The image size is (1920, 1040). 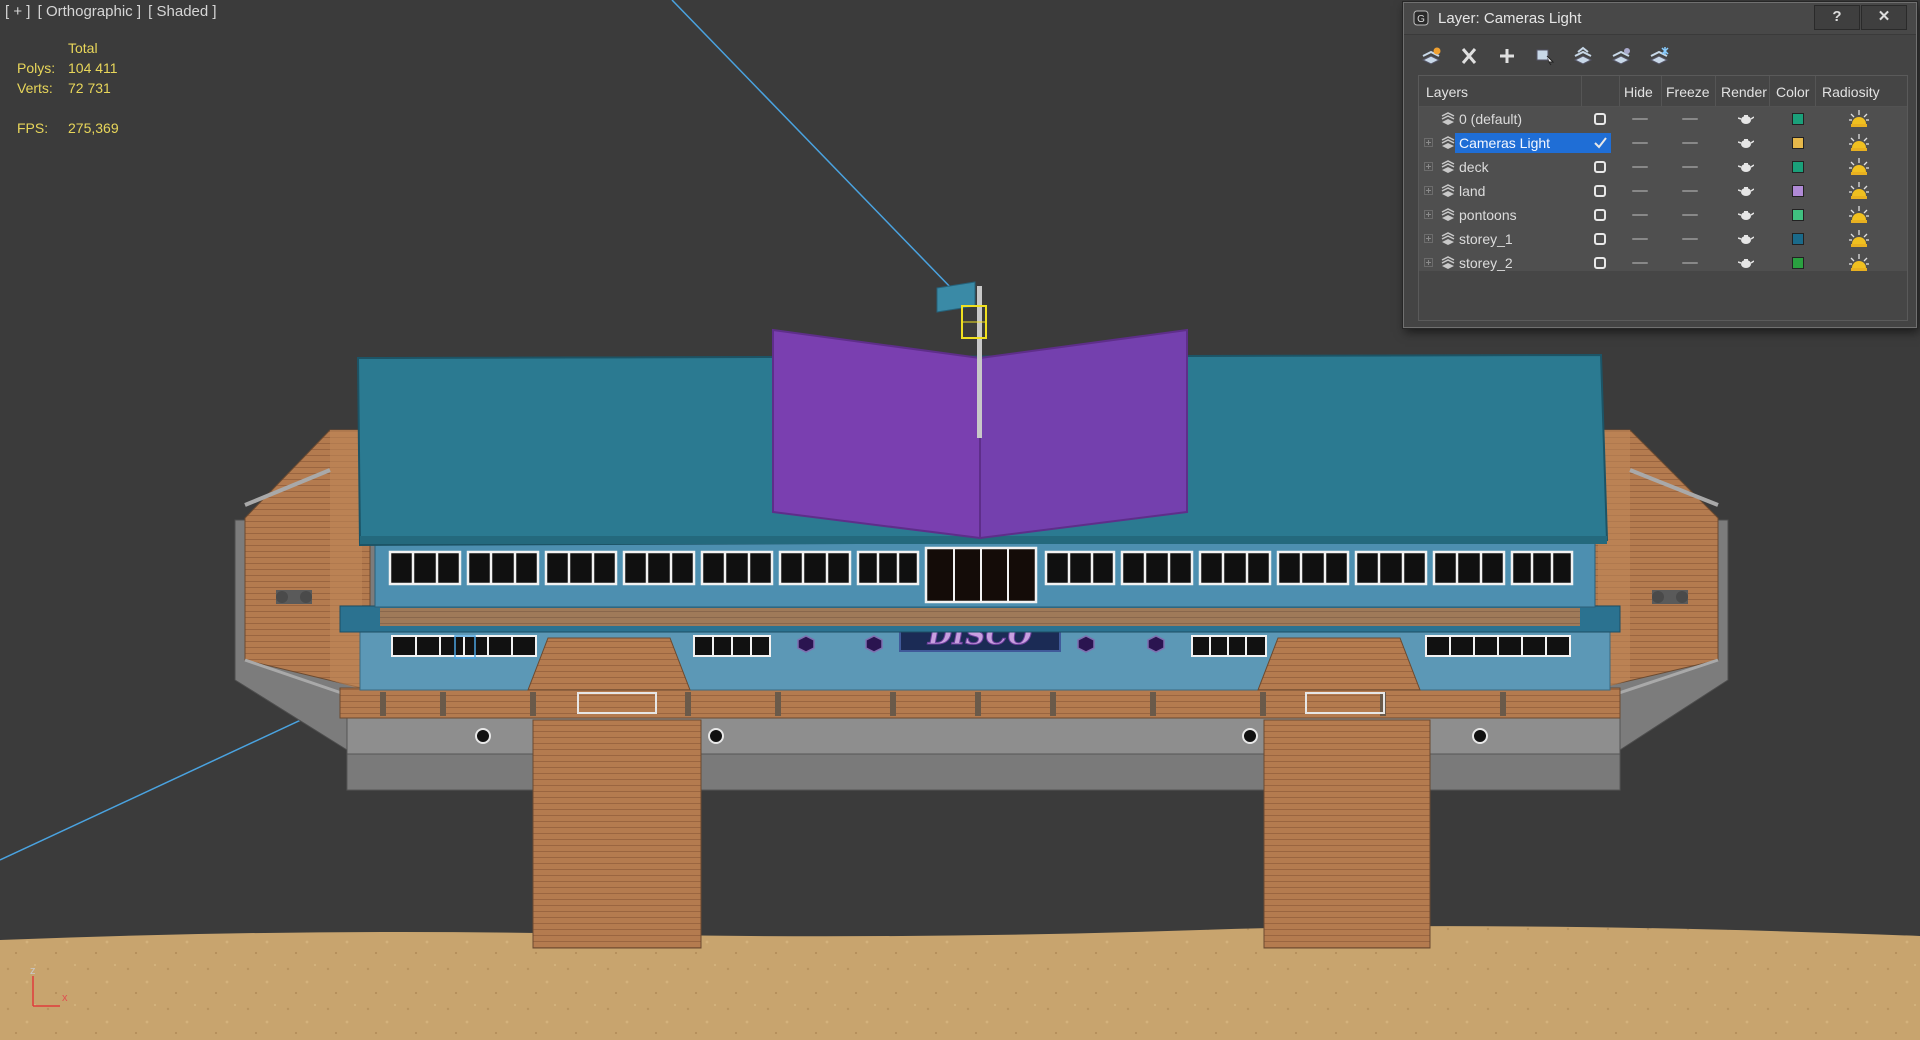 What do you see at coordinates (36, 68) in the screenshot?
I see `polys-label: Polys:` at bounding box center [36, 68].